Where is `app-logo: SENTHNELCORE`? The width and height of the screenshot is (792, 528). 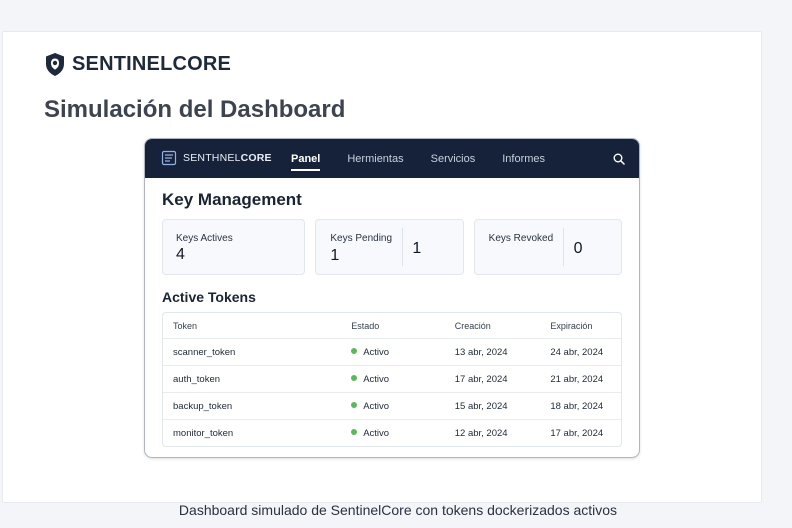 app-logo: SENTHNELCORE is located at coordinates (216, 158).